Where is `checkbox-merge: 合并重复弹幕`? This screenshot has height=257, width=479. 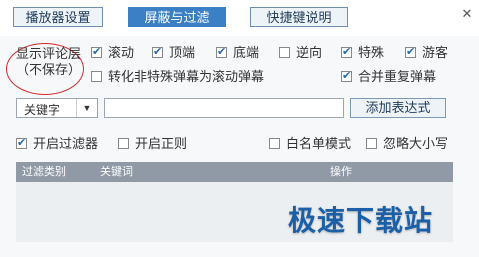
checkbox-merge: 合并重复弹幕 is located at coordinates (389, 76).